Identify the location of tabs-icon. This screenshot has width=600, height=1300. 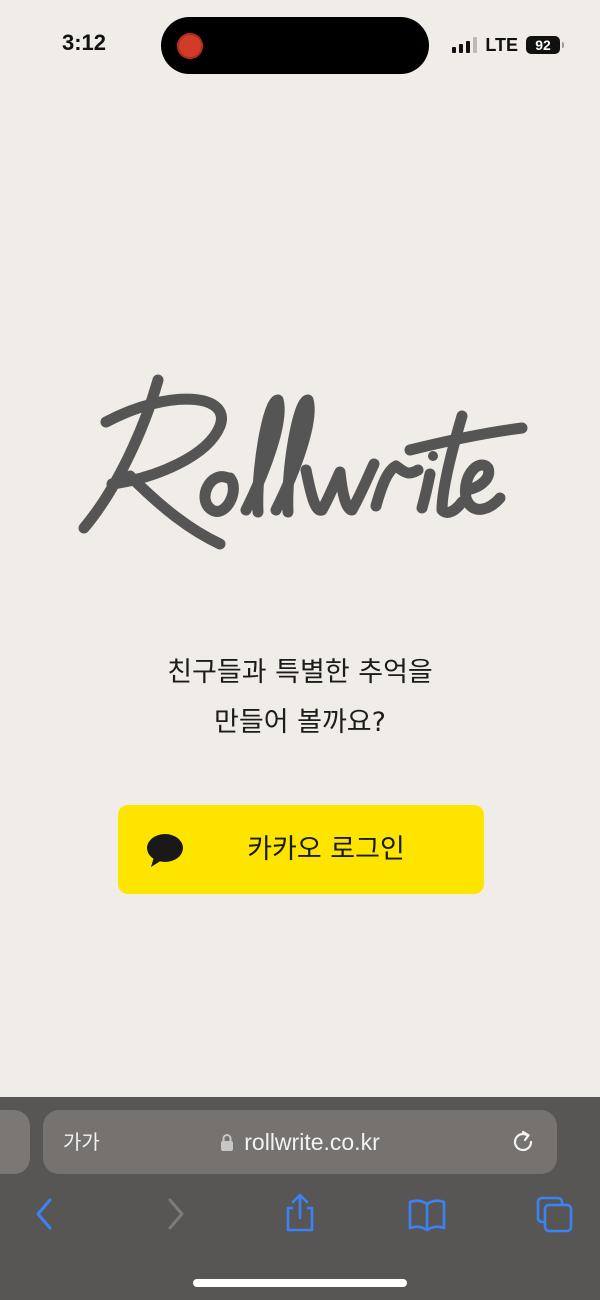
(554, 1214).